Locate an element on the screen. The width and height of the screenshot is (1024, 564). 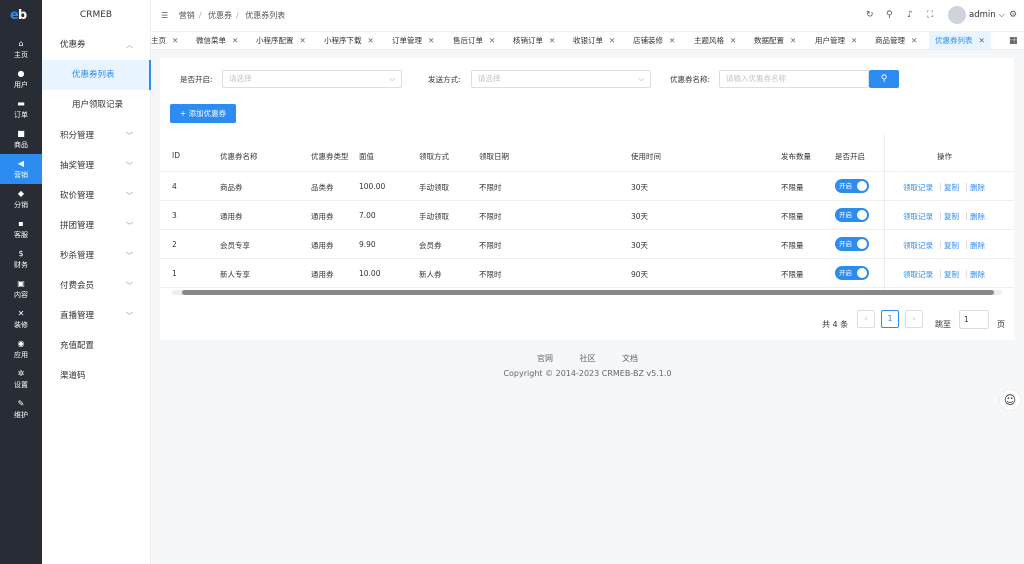
next-page-button: › is located at coordinates (914, 319).